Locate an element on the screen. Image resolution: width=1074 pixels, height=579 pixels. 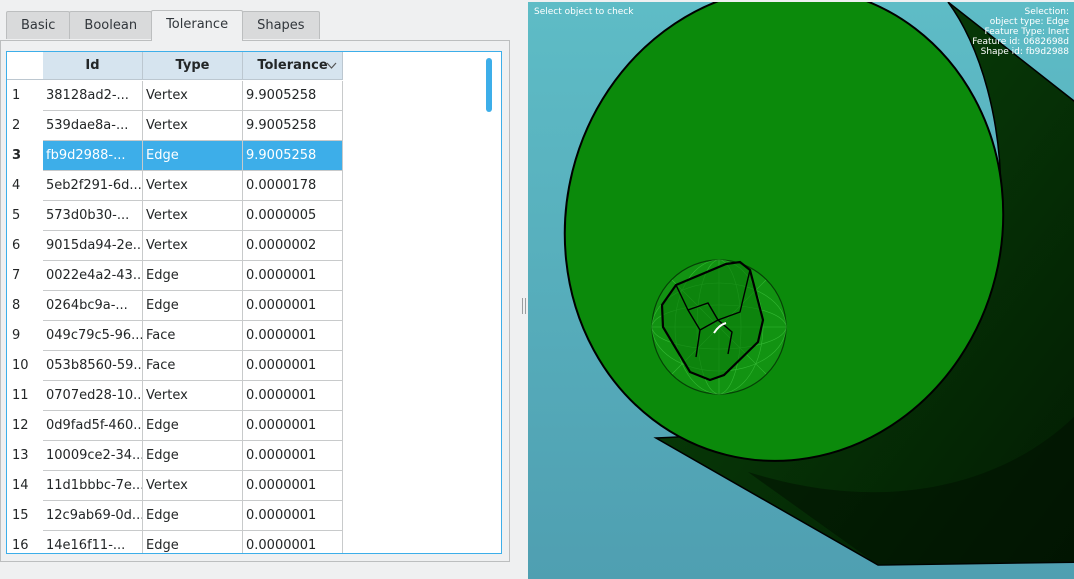
cell-tolerance: 0.0000005 is located at coordinates (293, 216).